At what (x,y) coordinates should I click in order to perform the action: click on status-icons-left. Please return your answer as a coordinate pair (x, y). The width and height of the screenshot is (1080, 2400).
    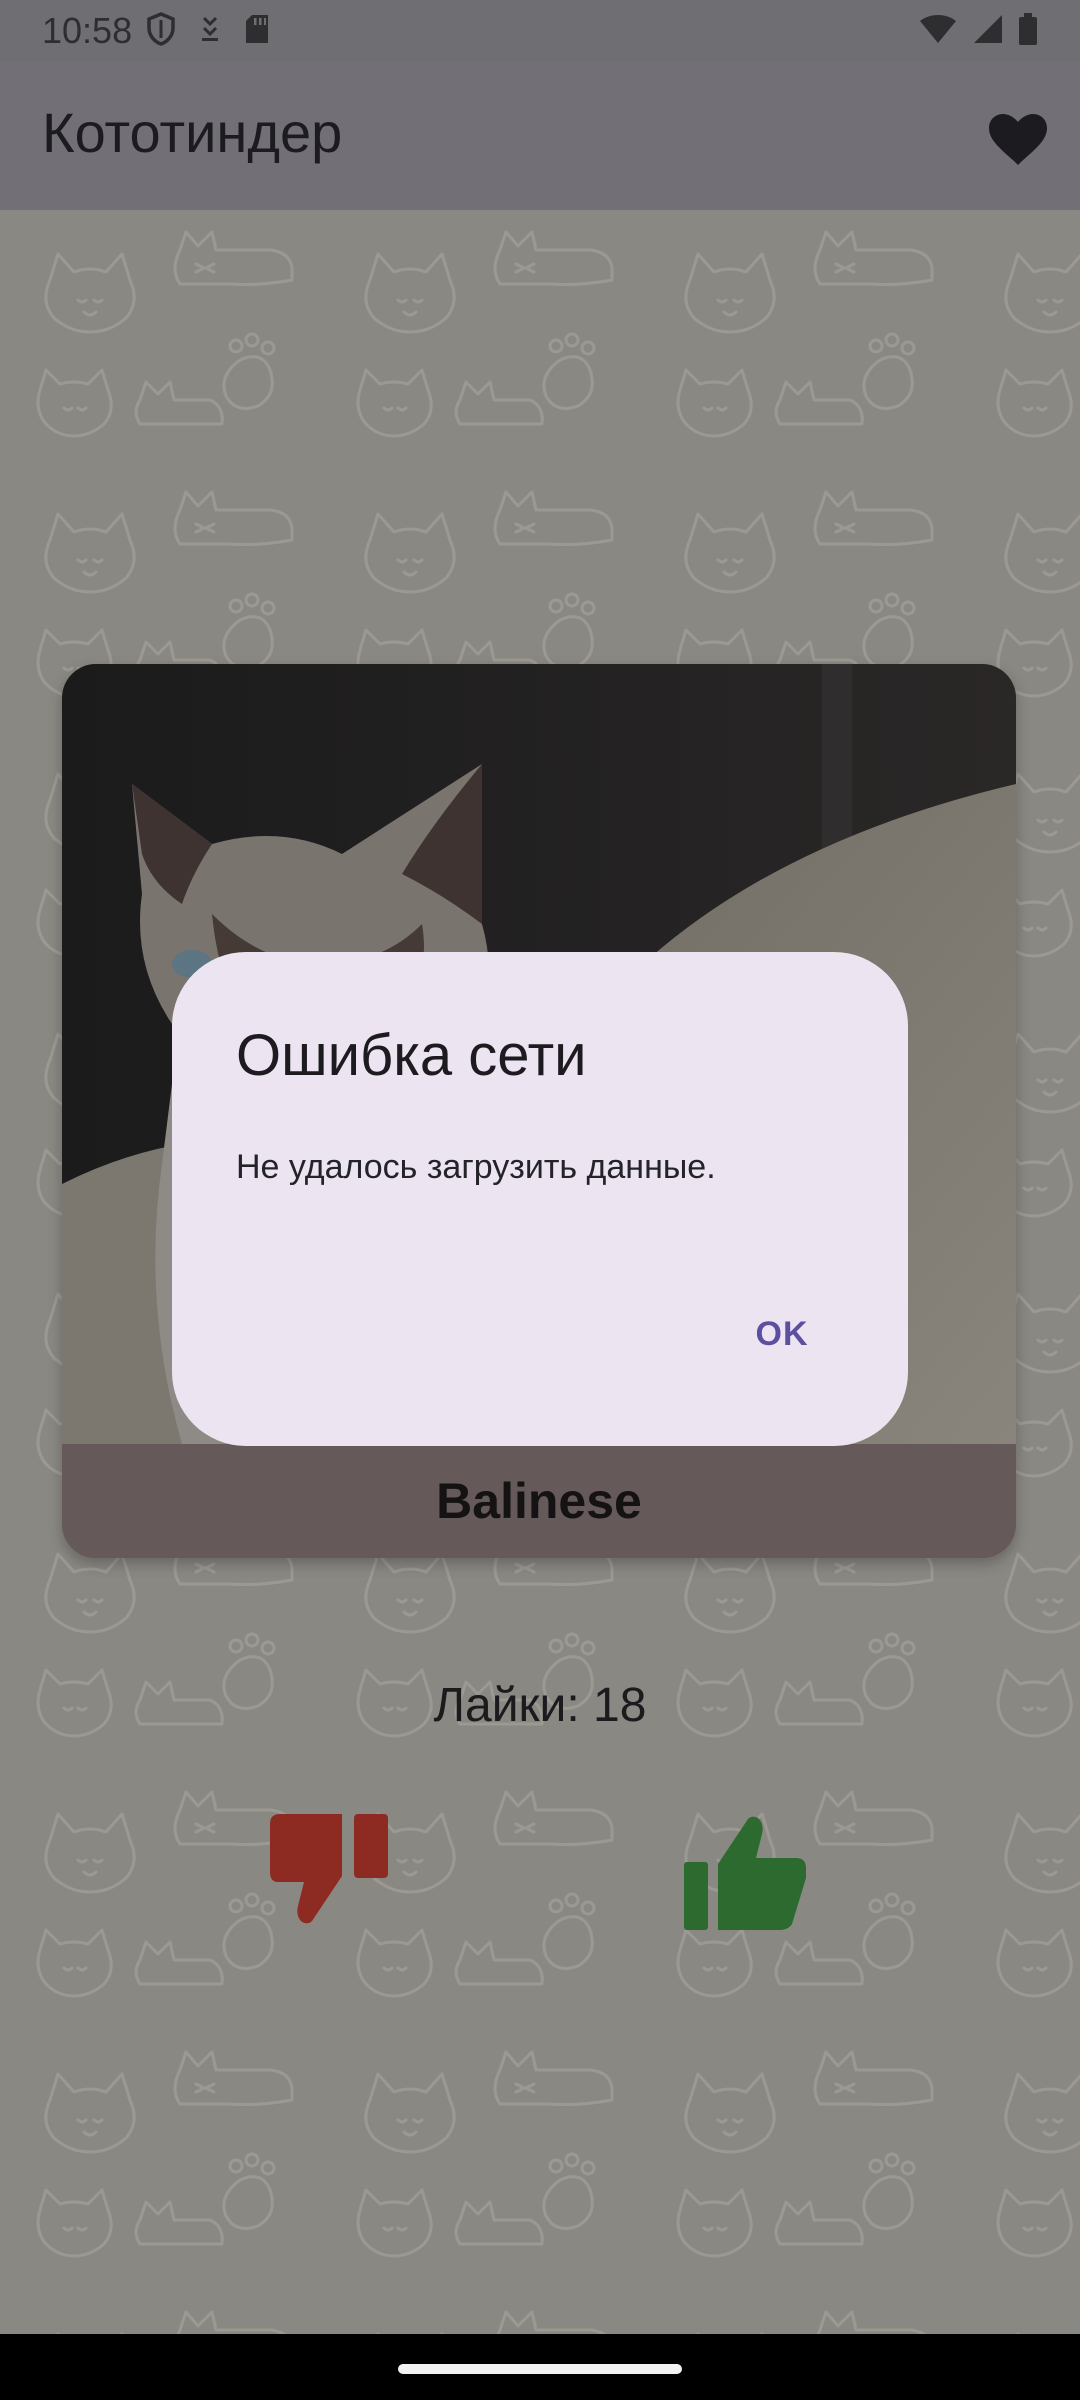
    Looking at the image, I should click on (208, 29).